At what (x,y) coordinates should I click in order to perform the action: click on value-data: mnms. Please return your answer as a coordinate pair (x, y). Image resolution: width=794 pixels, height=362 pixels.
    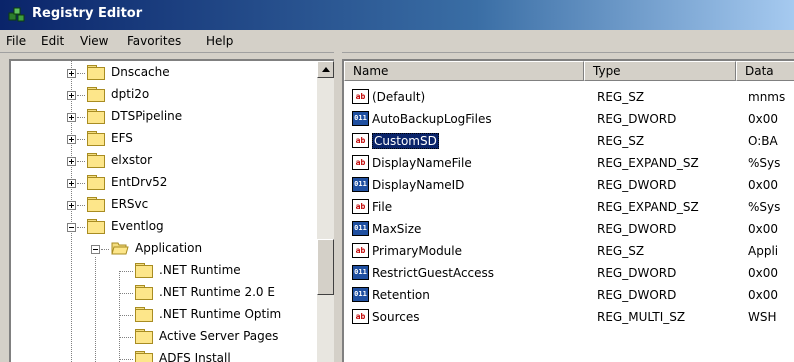
    Looking at the image, I should click on (767, 97).